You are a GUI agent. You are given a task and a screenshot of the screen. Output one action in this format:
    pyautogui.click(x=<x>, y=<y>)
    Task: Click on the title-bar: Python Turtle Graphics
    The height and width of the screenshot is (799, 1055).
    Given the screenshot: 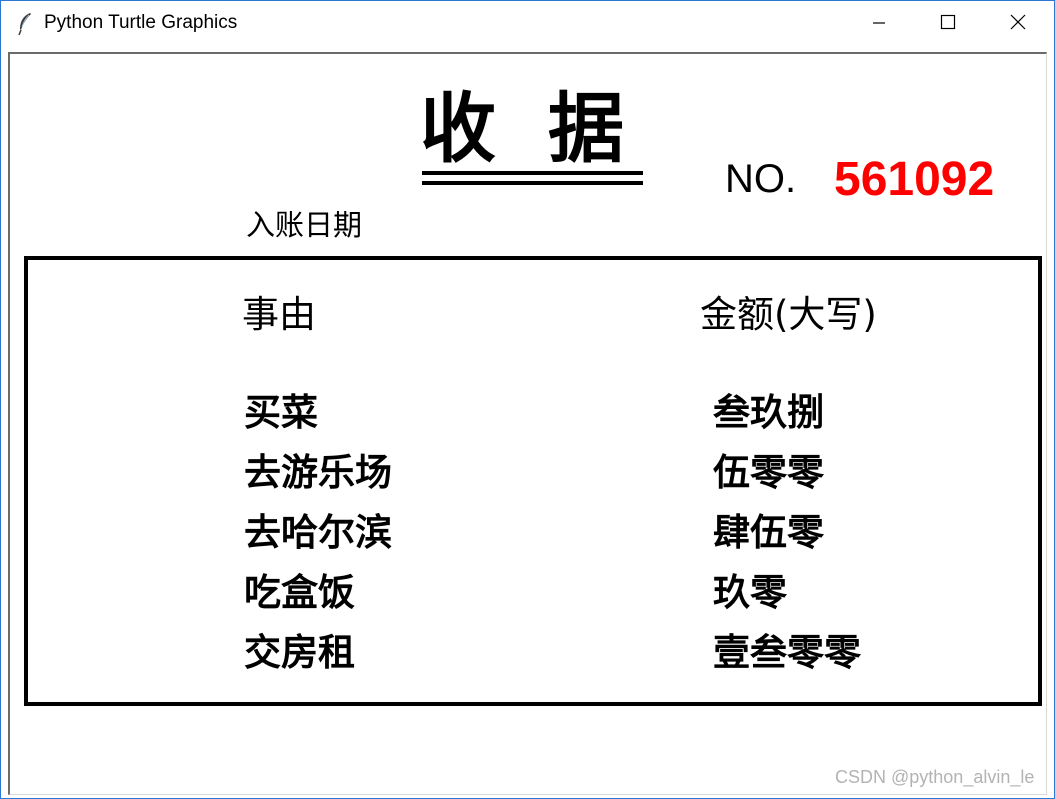 What is the action you would take?
    pyautogui.click(x=527, y=24)
    